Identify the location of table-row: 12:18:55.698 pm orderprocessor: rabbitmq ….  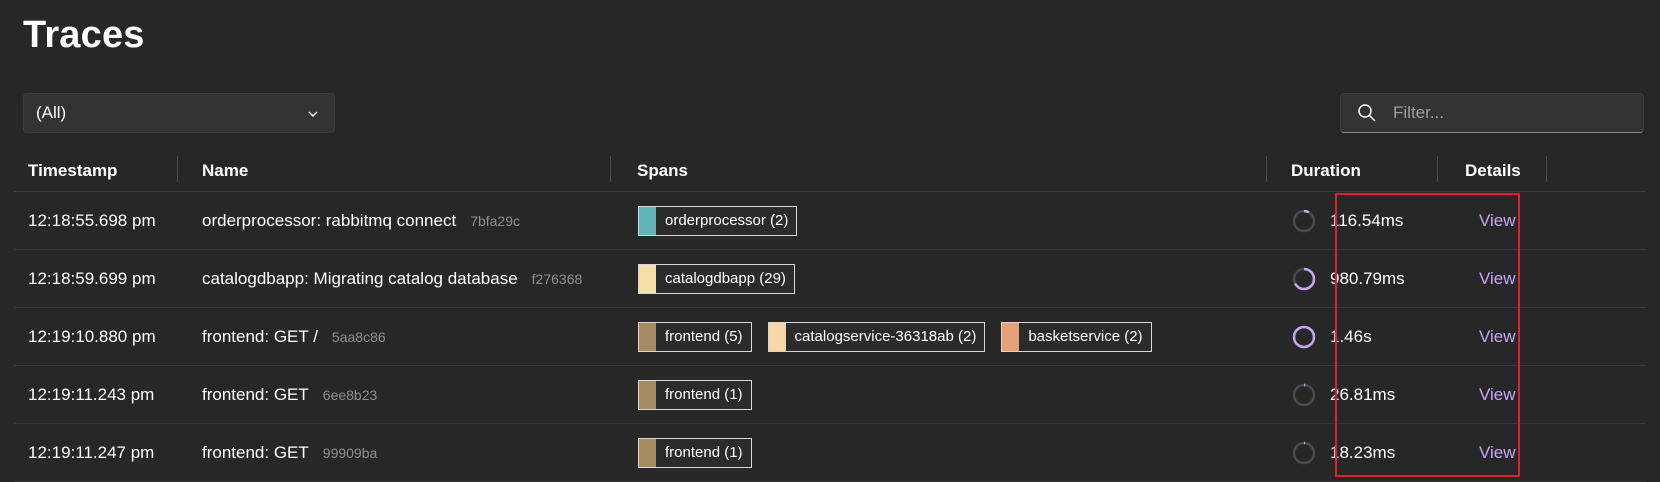
(830, 221).